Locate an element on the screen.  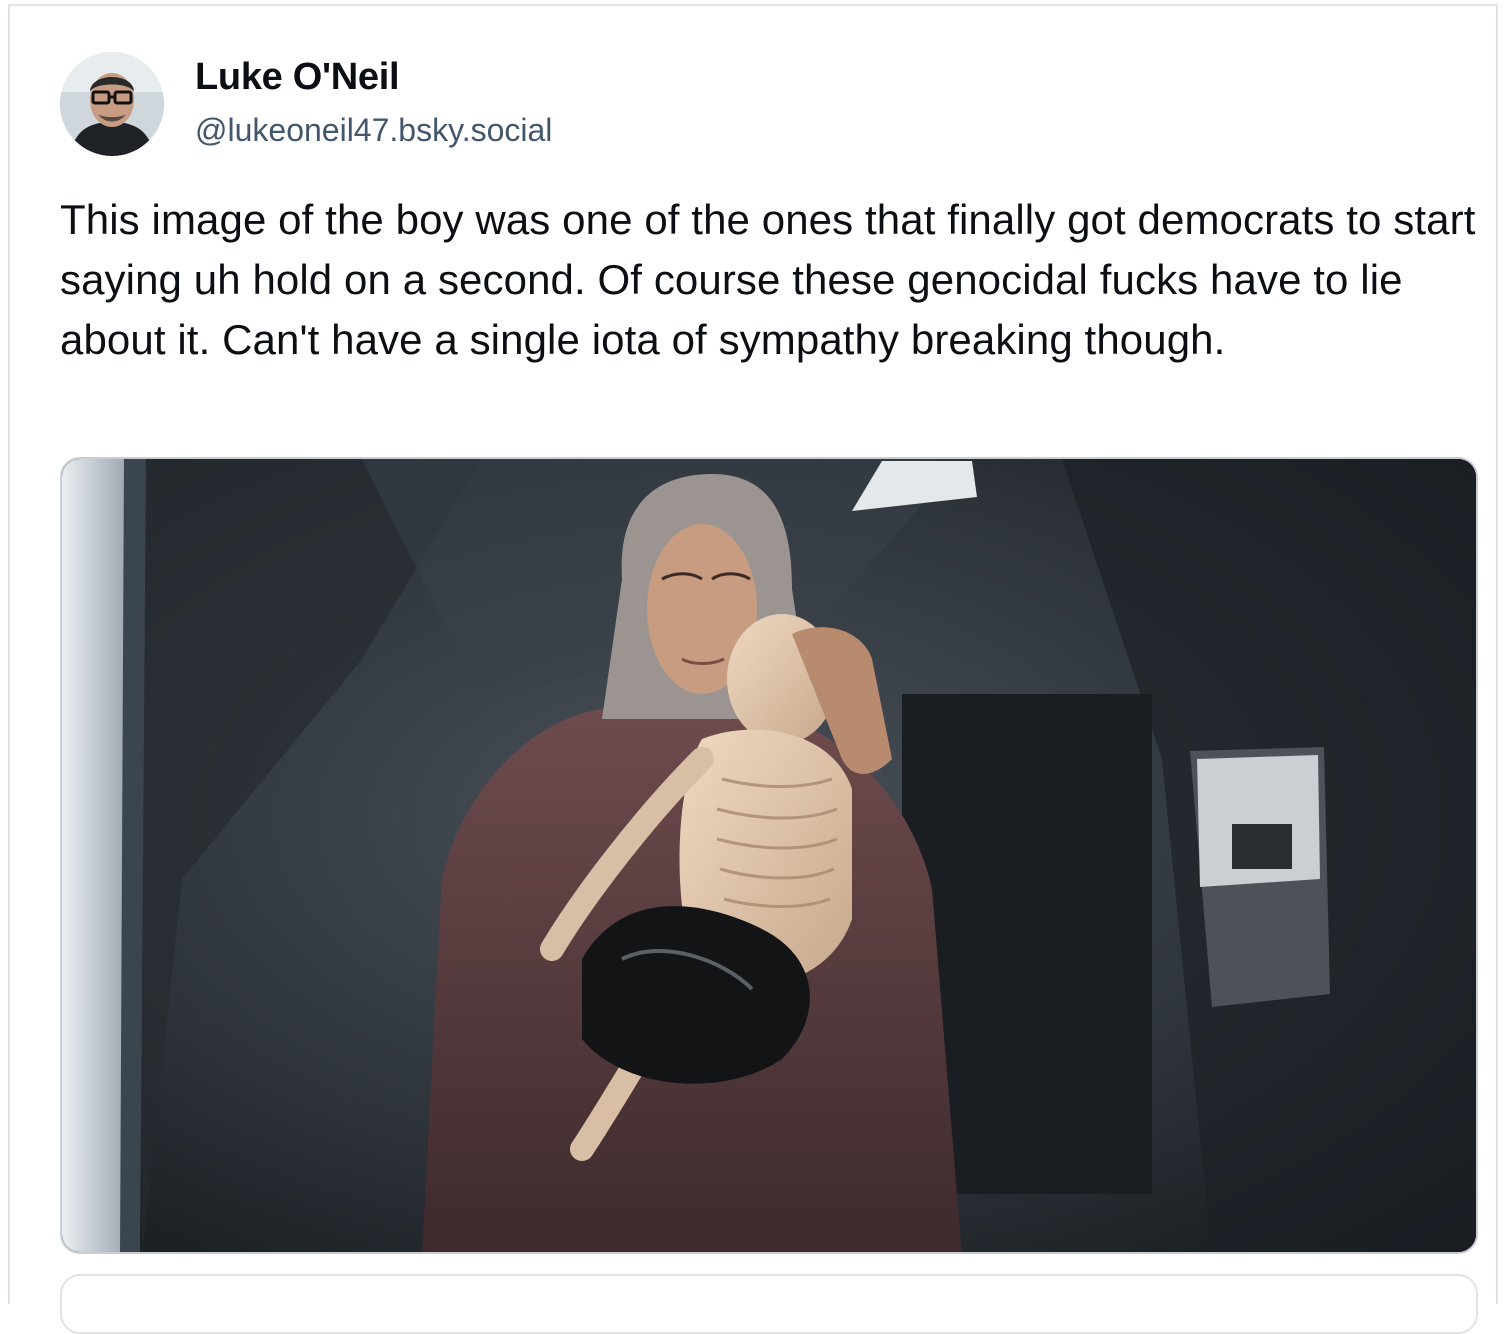
author-display-name: Luke O'Neil is located at coordinates (297, 77).